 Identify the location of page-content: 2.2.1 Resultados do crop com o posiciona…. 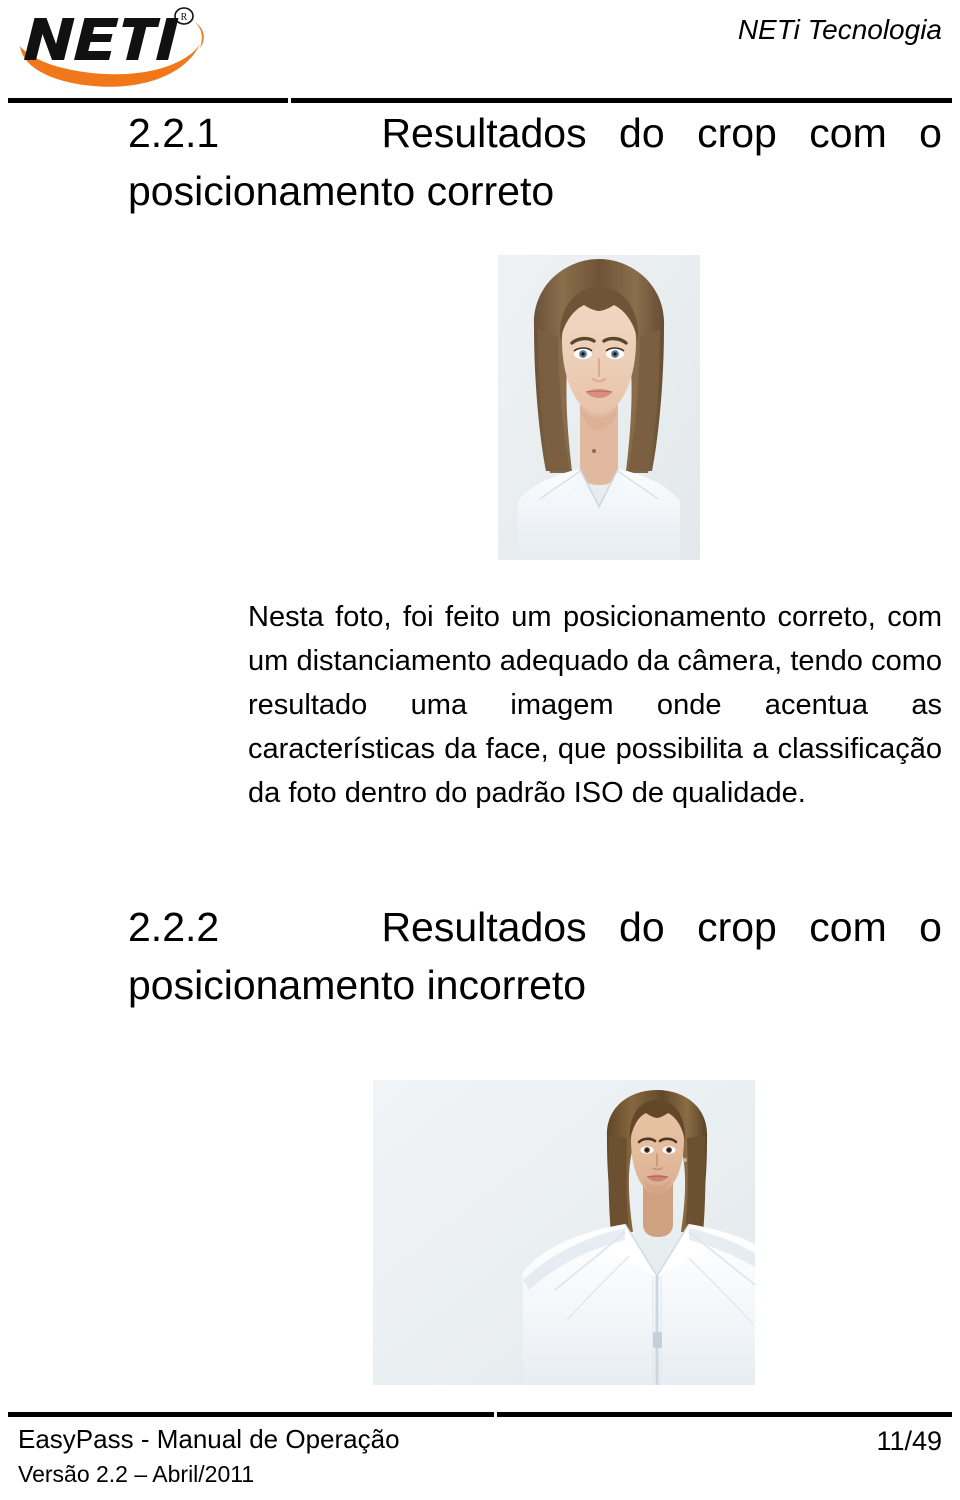
(480, 162).